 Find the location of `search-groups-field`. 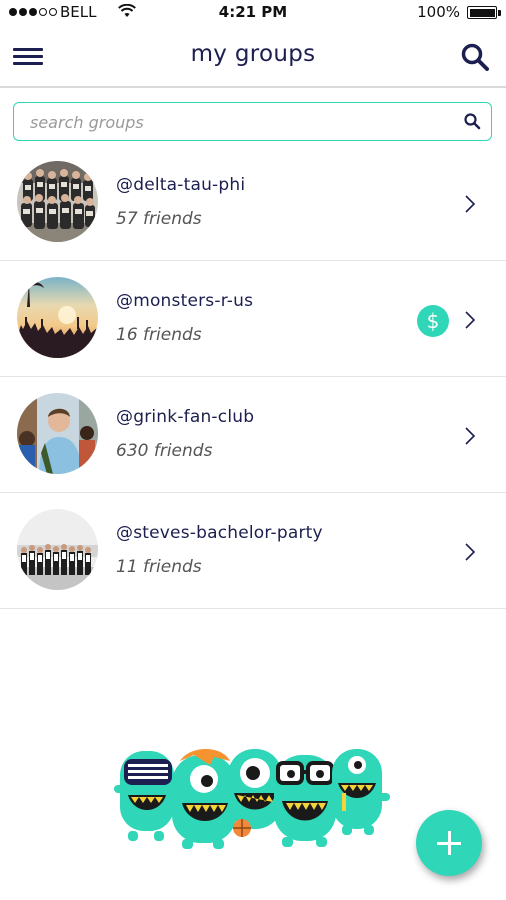

search-groups-field is located at coordinates (252, 121).